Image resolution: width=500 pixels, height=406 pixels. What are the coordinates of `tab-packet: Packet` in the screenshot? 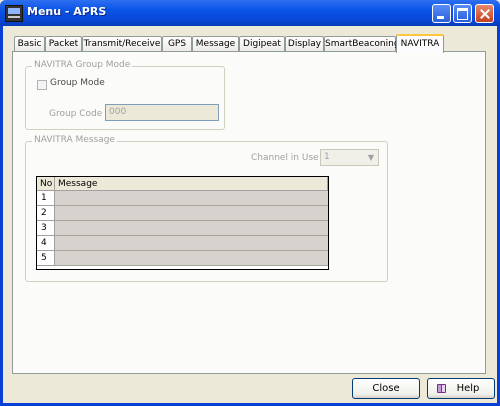 It's located at (63, 43).